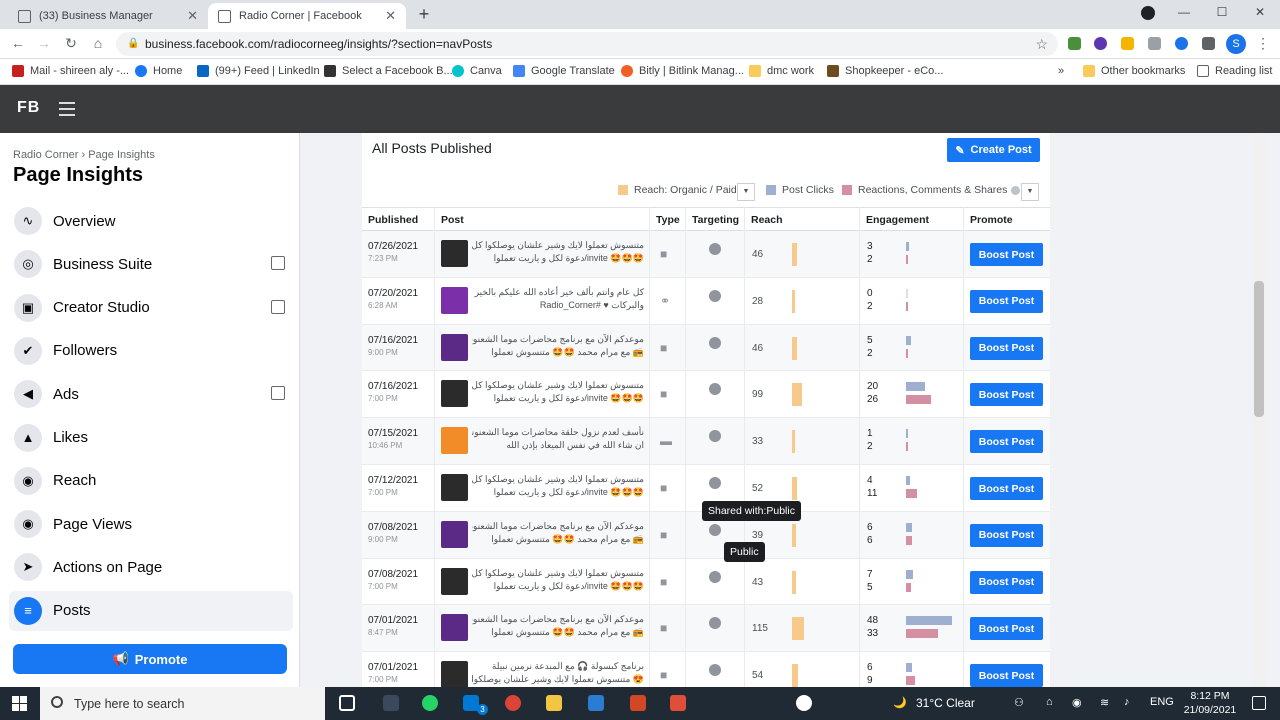  What do you see at coordinates (554, 703) in the screenshot?
I see `file-explorer-icon` at bounding box center [554, 703].